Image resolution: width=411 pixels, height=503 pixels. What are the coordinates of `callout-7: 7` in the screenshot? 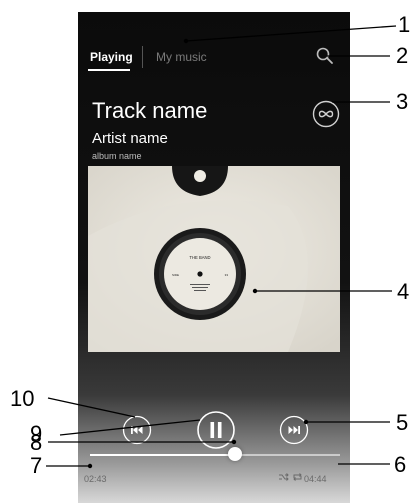 It's located at (36, 465).